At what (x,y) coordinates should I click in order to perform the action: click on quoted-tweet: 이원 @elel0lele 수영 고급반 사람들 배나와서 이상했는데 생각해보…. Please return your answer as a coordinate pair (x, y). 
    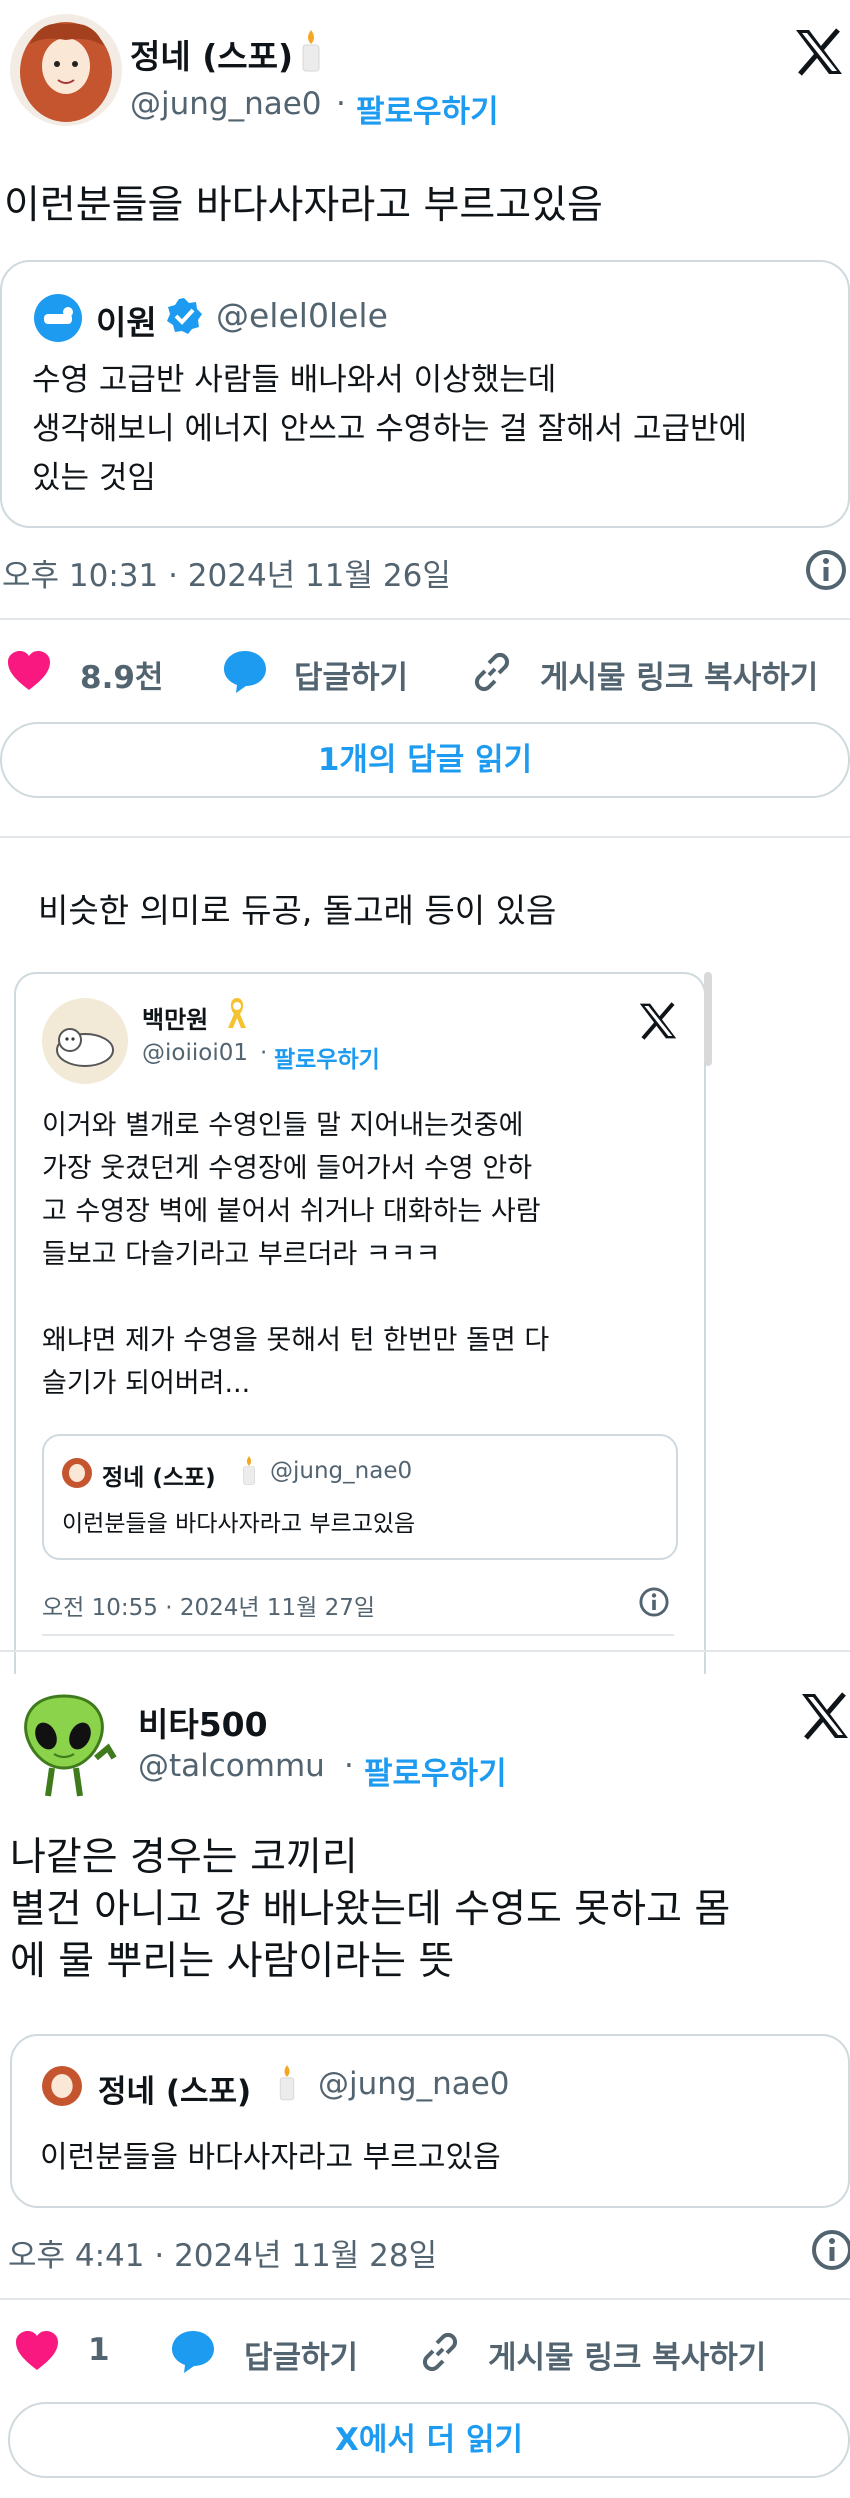
    Looking at the image, I should click on (425, 394).